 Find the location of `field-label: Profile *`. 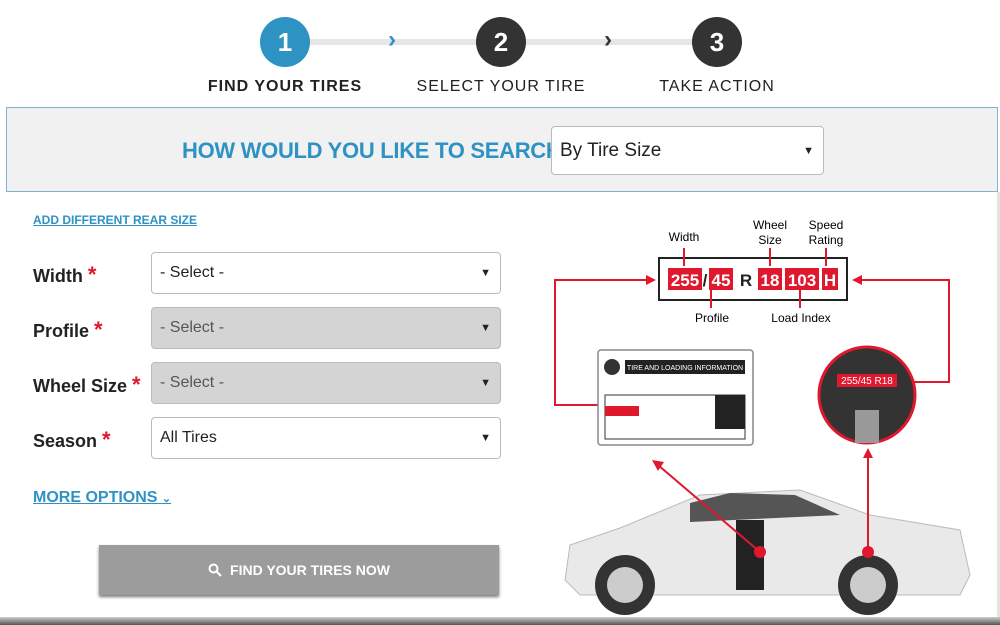

field-label: Profile * is located at coordinates (68, 330).